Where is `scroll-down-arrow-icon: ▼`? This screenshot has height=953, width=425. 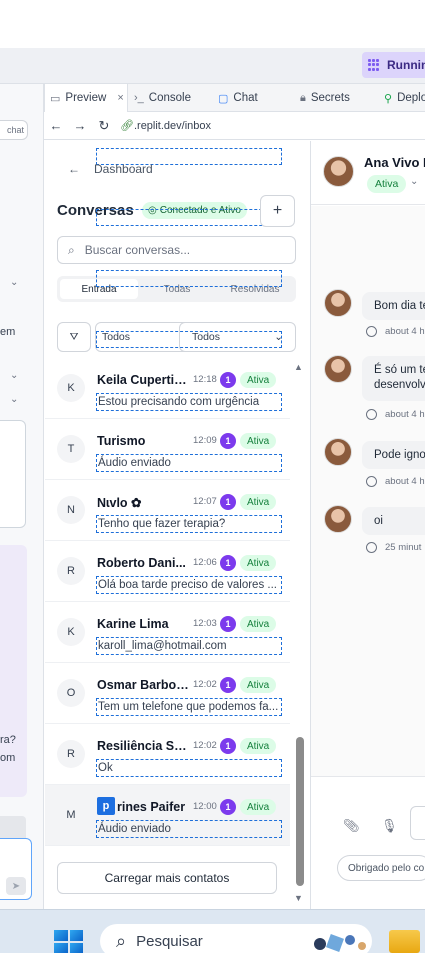
scroll-down-arrow-icon: ▼ is located at coordinates (298, 898).